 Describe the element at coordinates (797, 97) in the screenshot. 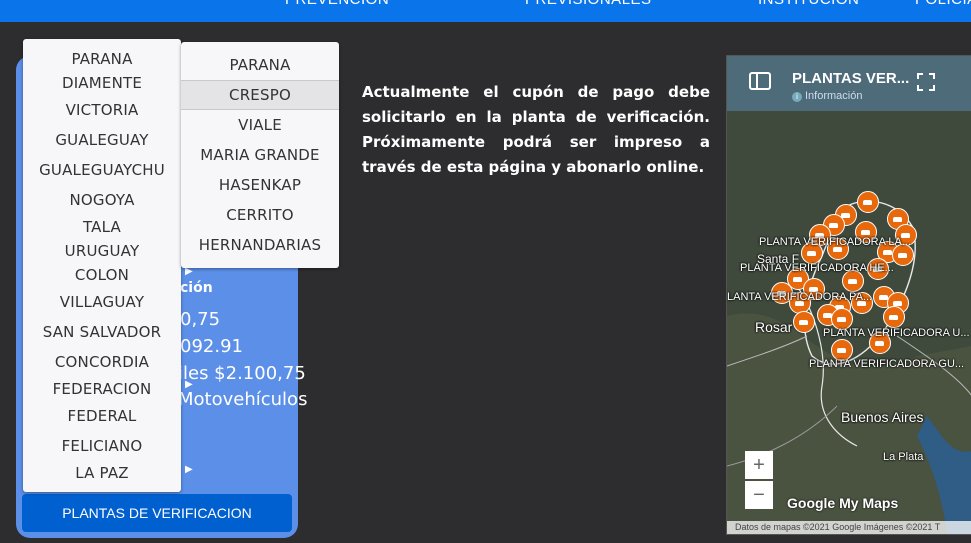

I see `info-icon: i` at that location.